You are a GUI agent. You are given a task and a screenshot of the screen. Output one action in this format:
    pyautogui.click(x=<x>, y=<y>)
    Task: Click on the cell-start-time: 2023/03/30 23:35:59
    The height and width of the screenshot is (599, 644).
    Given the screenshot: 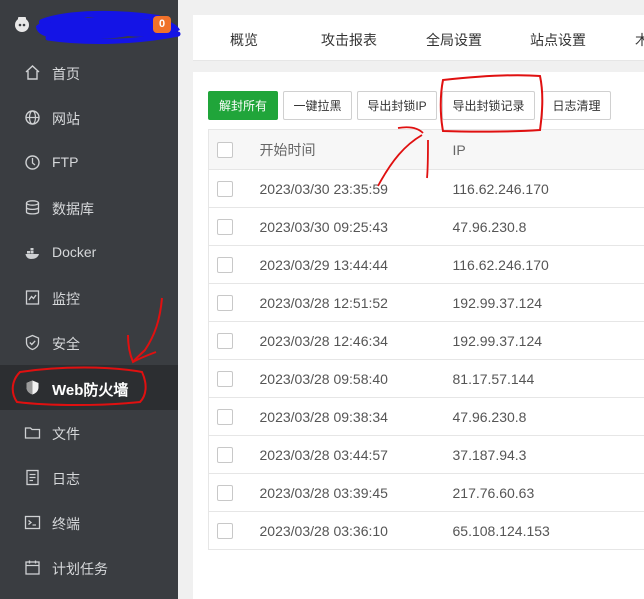 What is the action you would take?
    pyautogui.click(x=349, y=188)
    